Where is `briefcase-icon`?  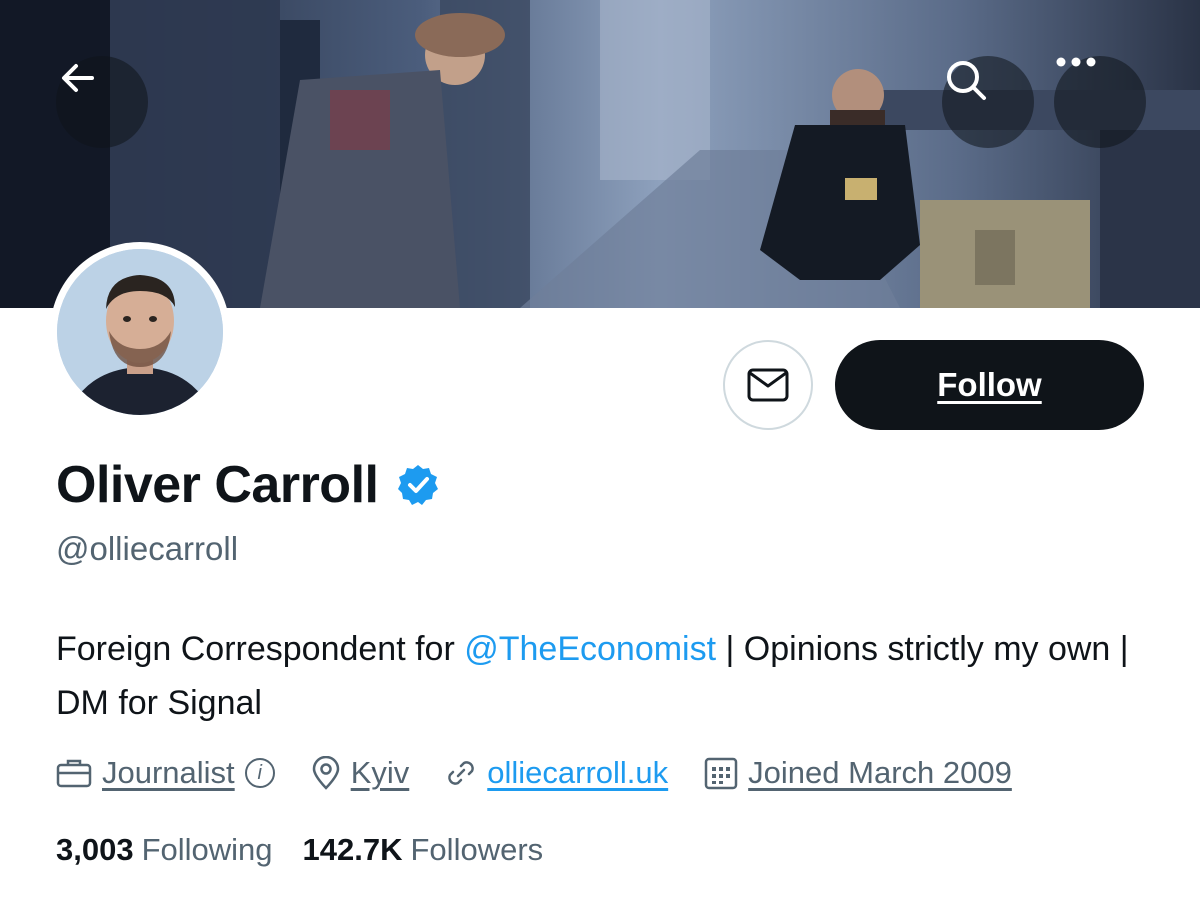 briefcase-icon is located at coordinates (74, 773).